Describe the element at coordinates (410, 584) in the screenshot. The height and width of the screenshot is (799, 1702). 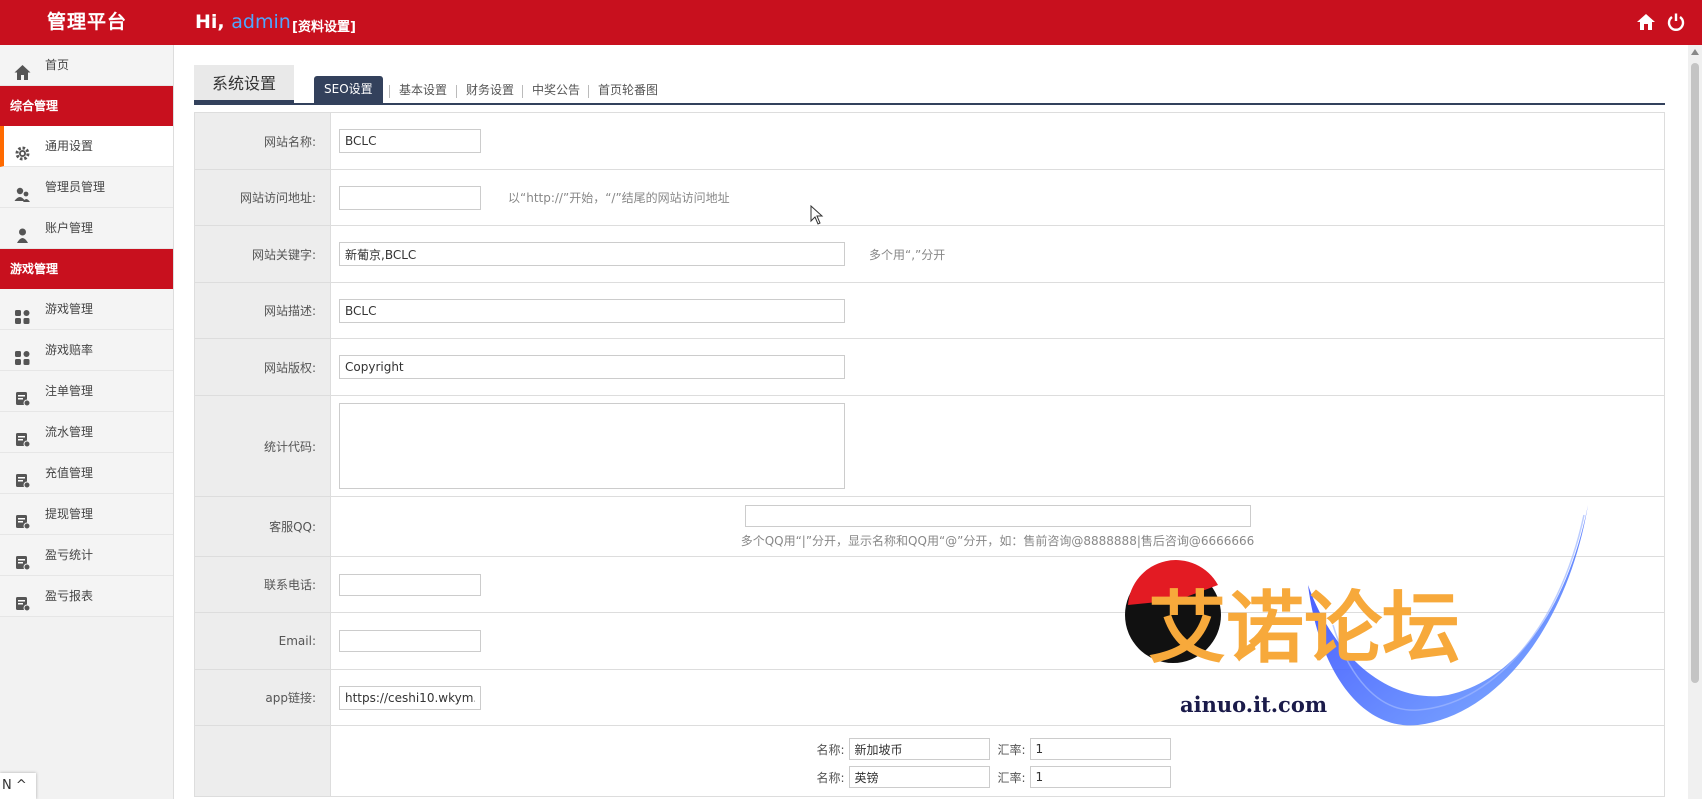
I see `phone-input` at that location.